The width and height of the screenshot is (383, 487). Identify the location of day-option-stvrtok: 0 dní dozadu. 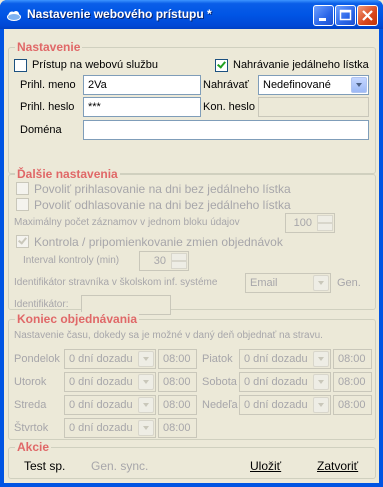
(110, 428).